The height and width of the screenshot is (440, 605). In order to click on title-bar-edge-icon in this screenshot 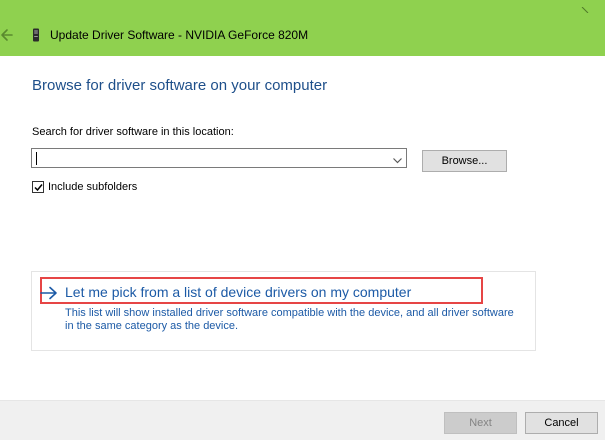, I will do `click(585, 7)`.